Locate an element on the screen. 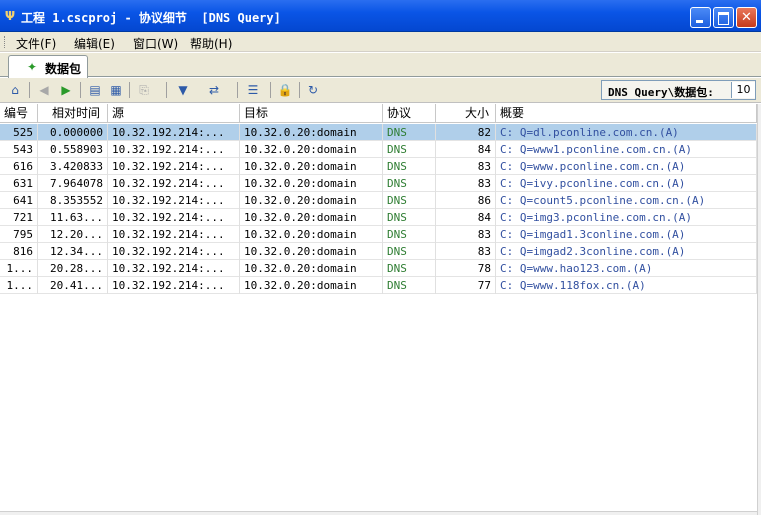 The image size is (761, 515). menu-file: 文件(F) is located at coordinates (36, 43).